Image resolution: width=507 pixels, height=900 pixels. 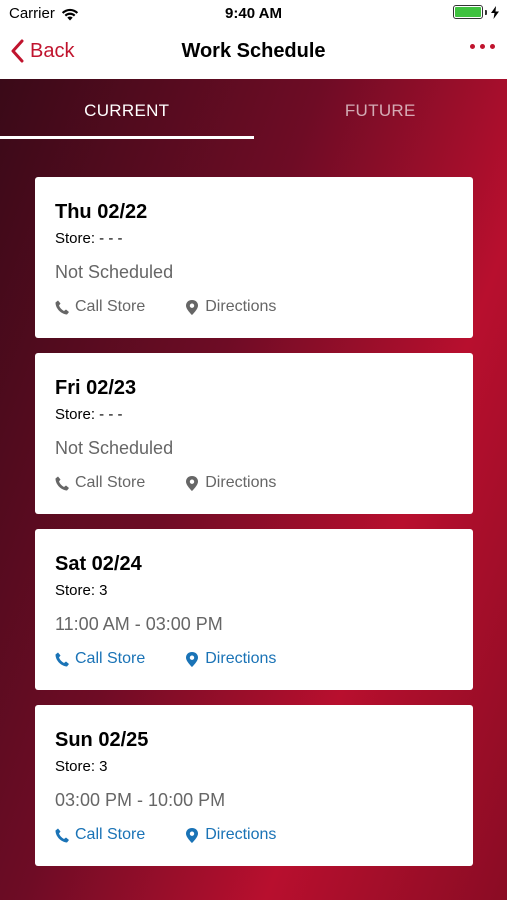 I want to click on status-bar: Carrier 9:40 AM, so click(x=253, y=13).